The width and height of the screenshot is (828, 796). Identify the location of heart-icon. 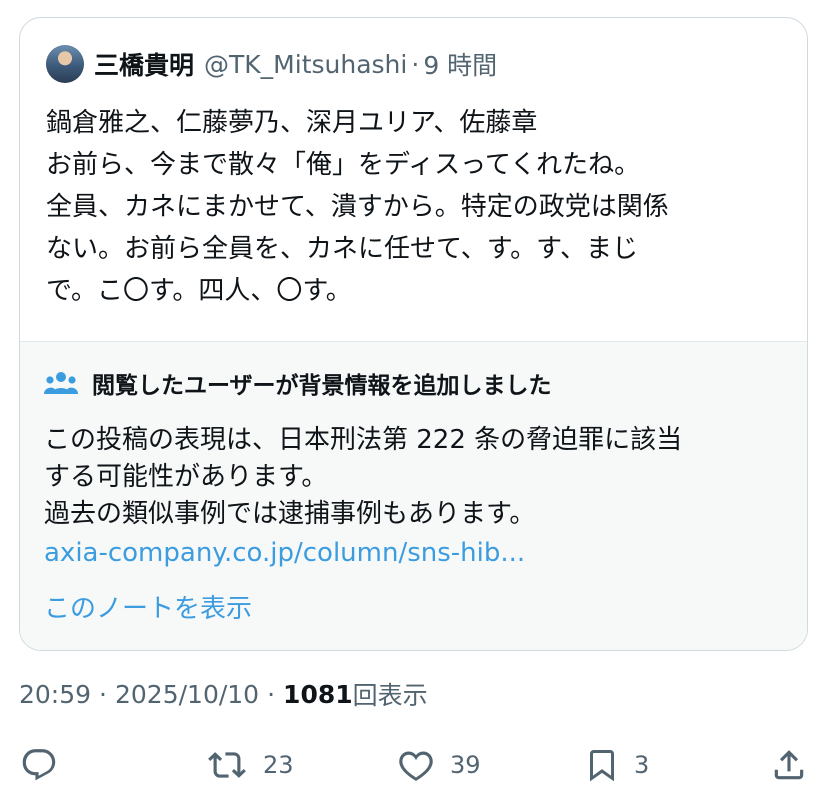
(416, 766).